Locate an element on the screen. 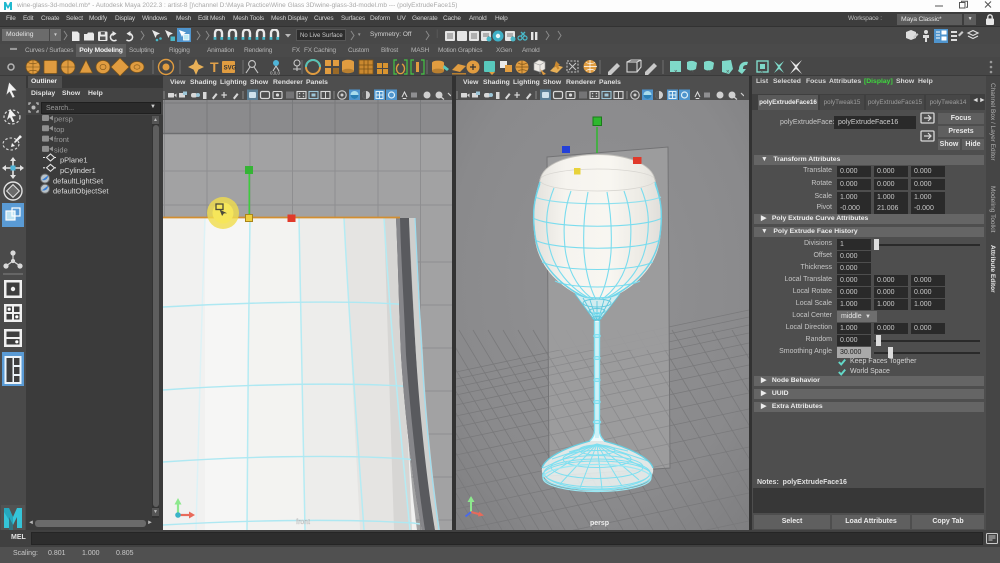  svg-text: top is located at coordinates (59, 129).